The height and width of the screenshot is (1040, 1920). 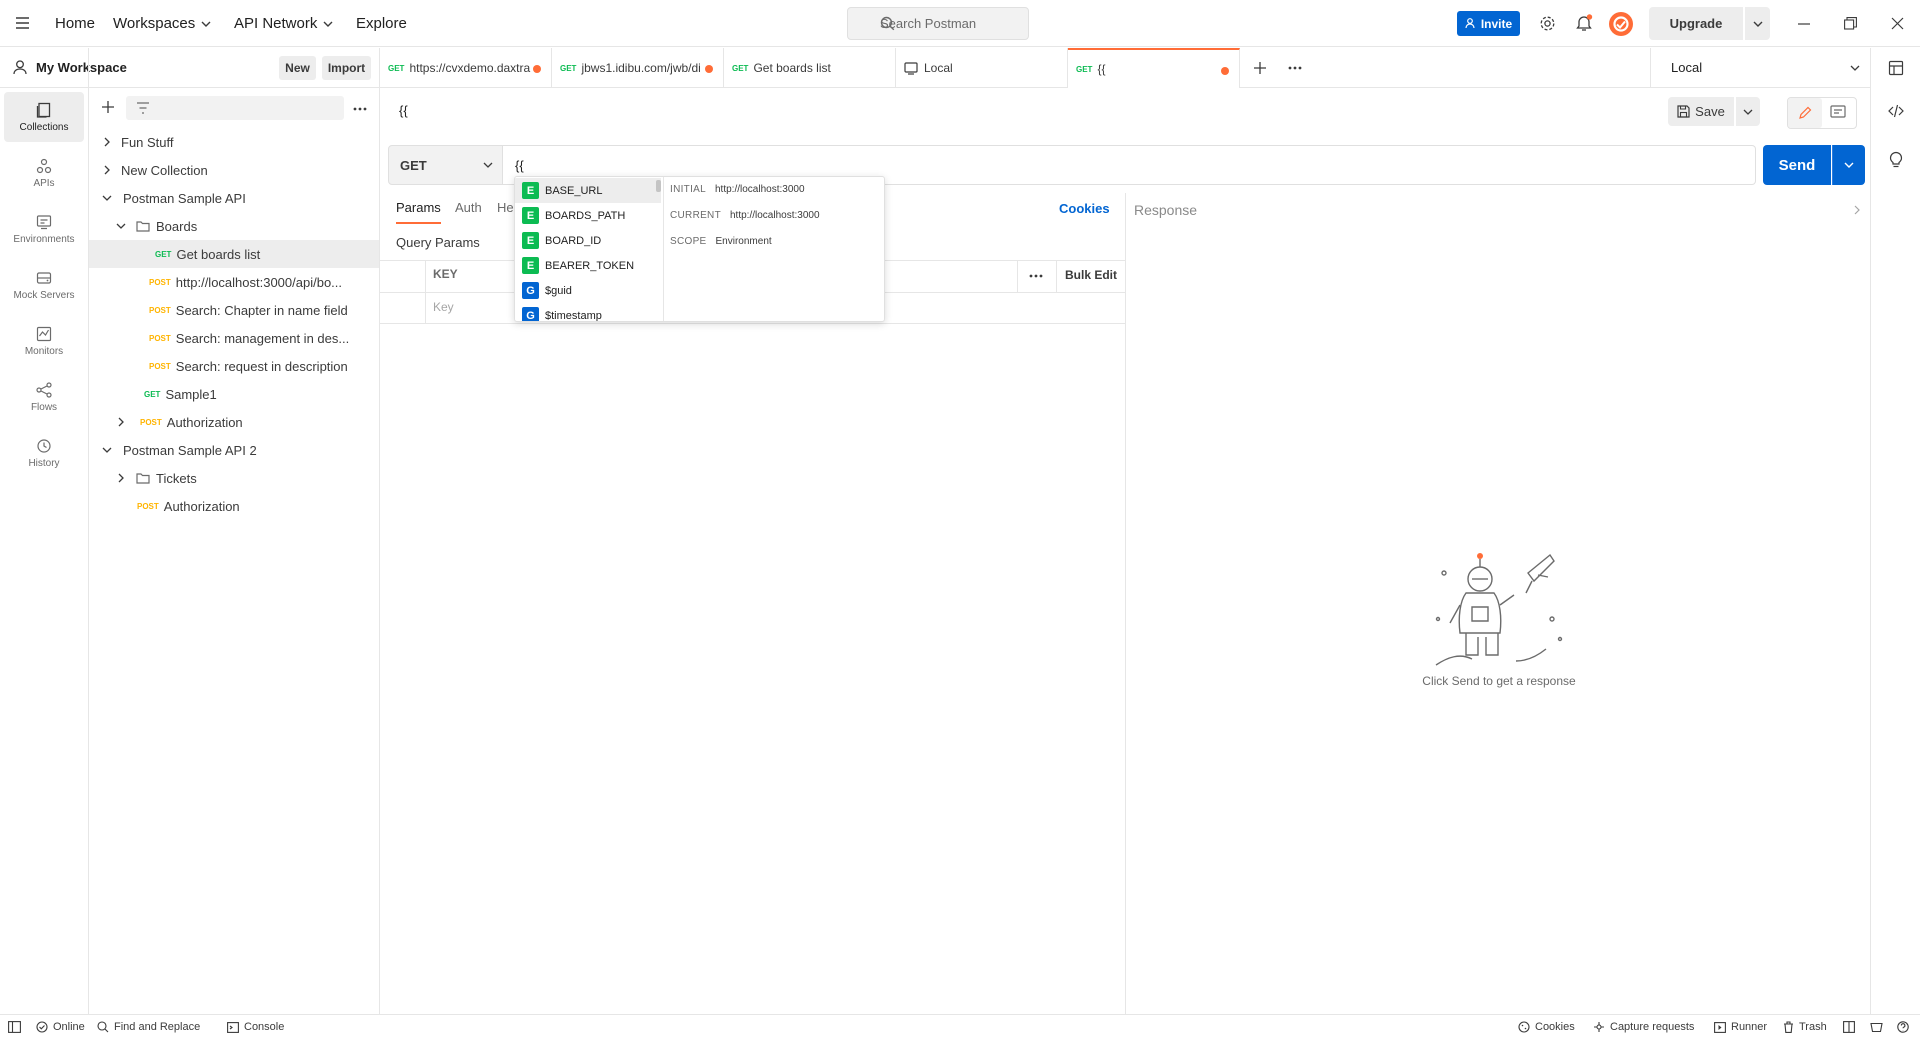 I want to click on documentation-icon, so click(x=1838, y=112).